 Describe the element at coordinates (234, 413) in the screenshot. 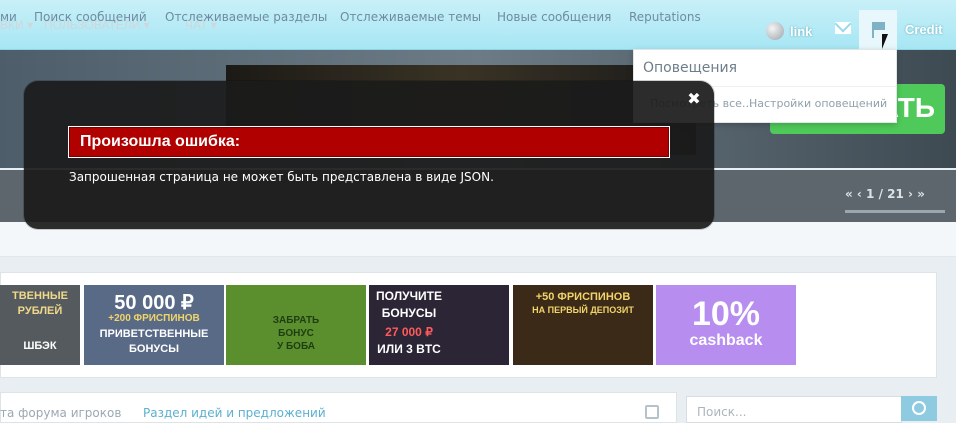

I see `breadcrumb-item-ideas: Раздел идей и предложений` at that location.